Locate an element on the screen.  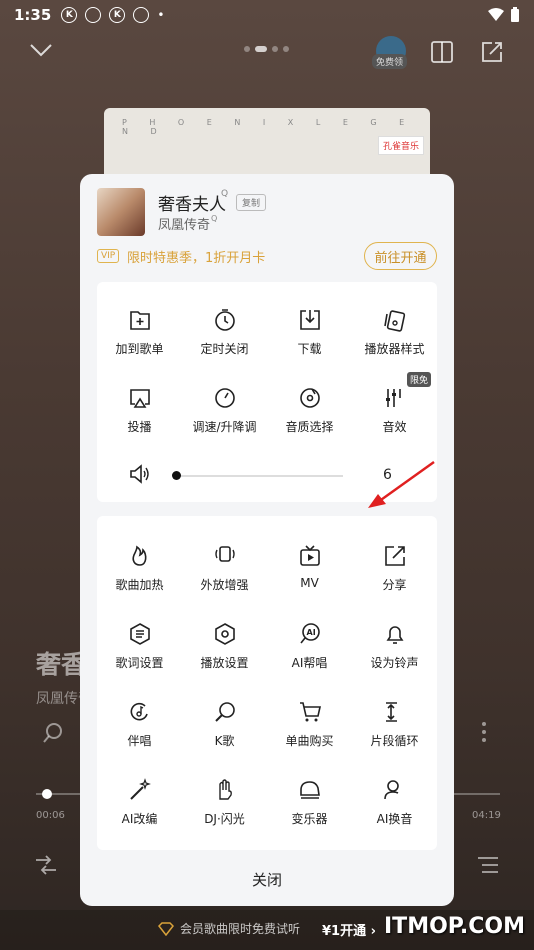
player-top-bar: 免费领 is located at coordinates (267, 53).